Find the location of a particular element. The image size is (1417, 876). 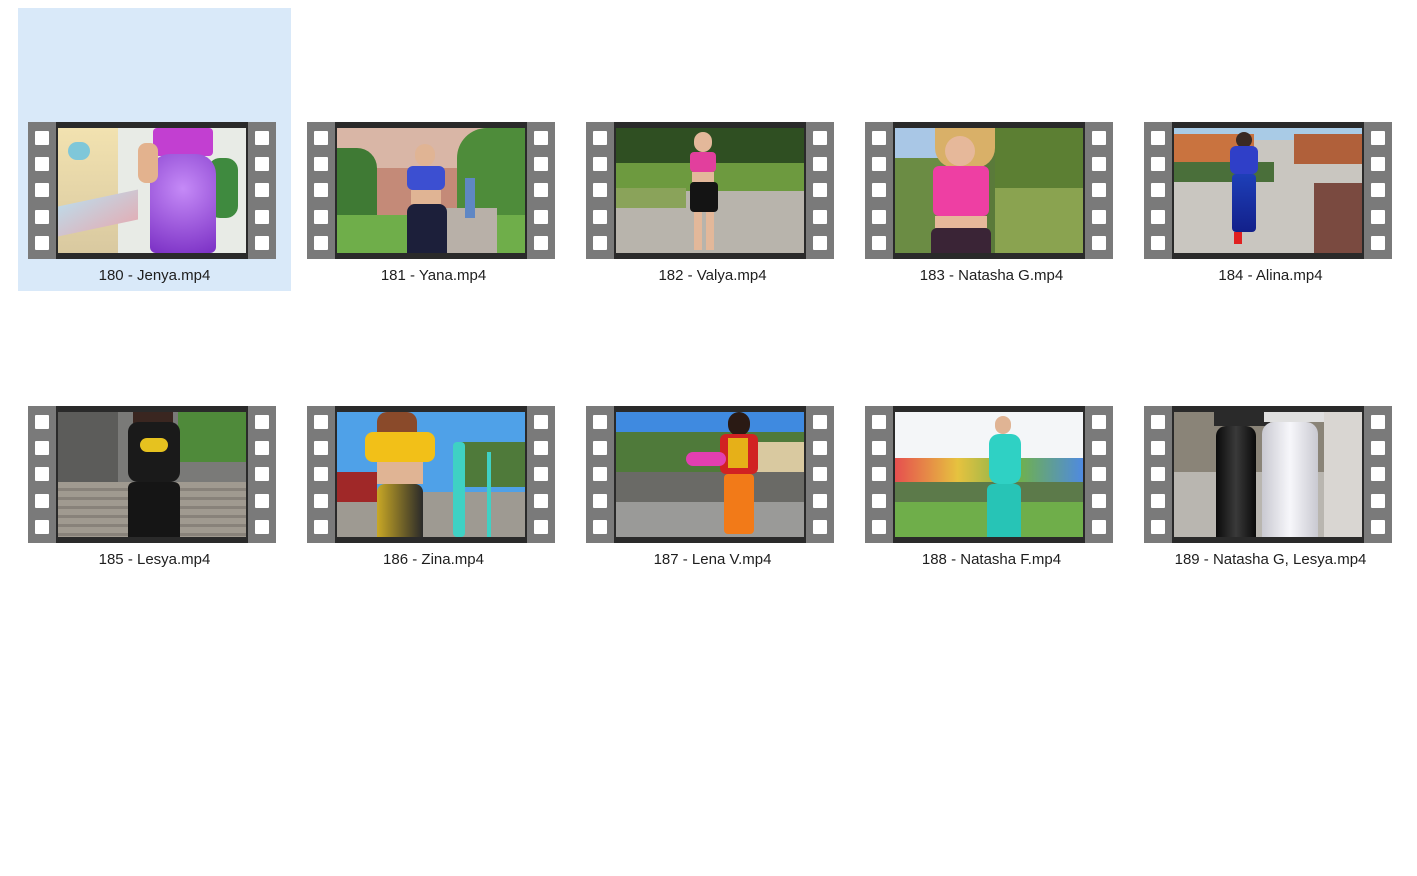

file-item-183: 183 - Natasha G.mp4 is located at coordinates (991, 149).